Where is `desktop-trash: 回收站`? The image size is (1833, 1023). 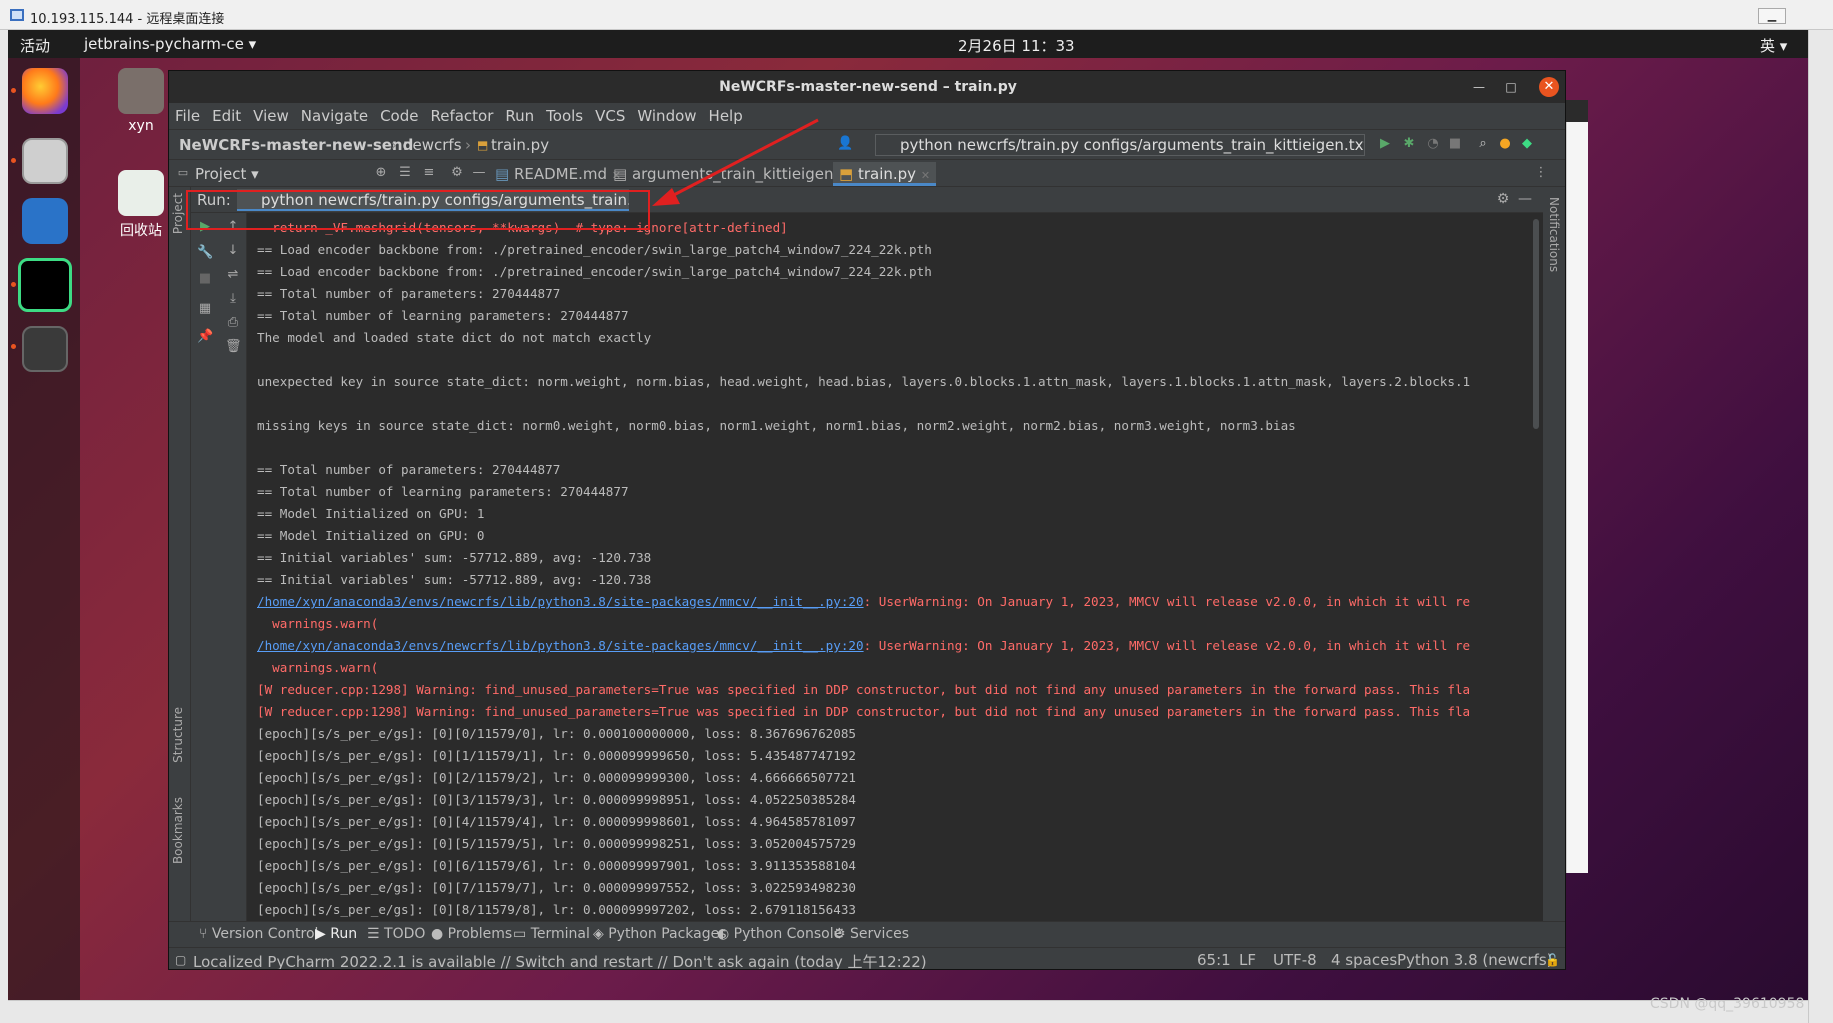 desktop-trash: 回收站 is located at coordinates (141, 205).